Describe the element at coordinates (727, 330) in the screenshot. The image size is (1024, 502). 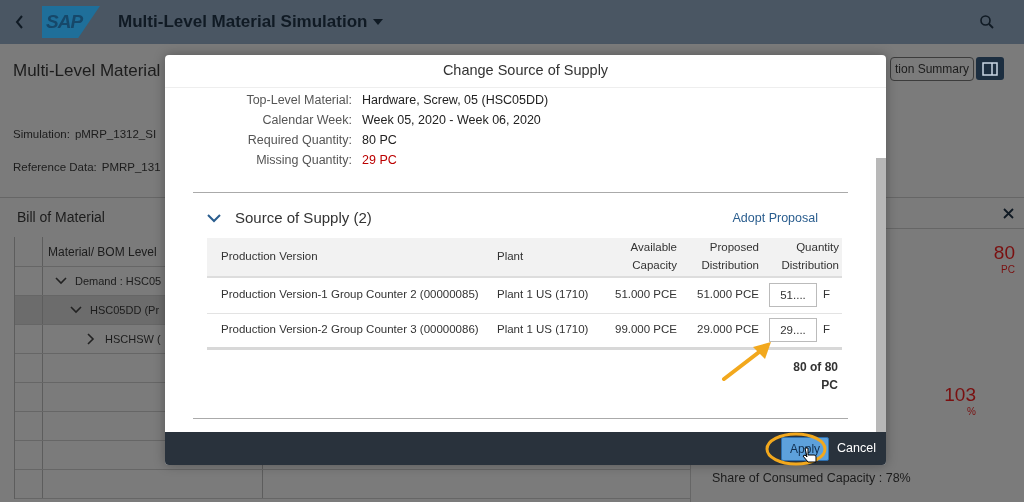
I see `table-cell-text: 29.000 PCE` at that location.